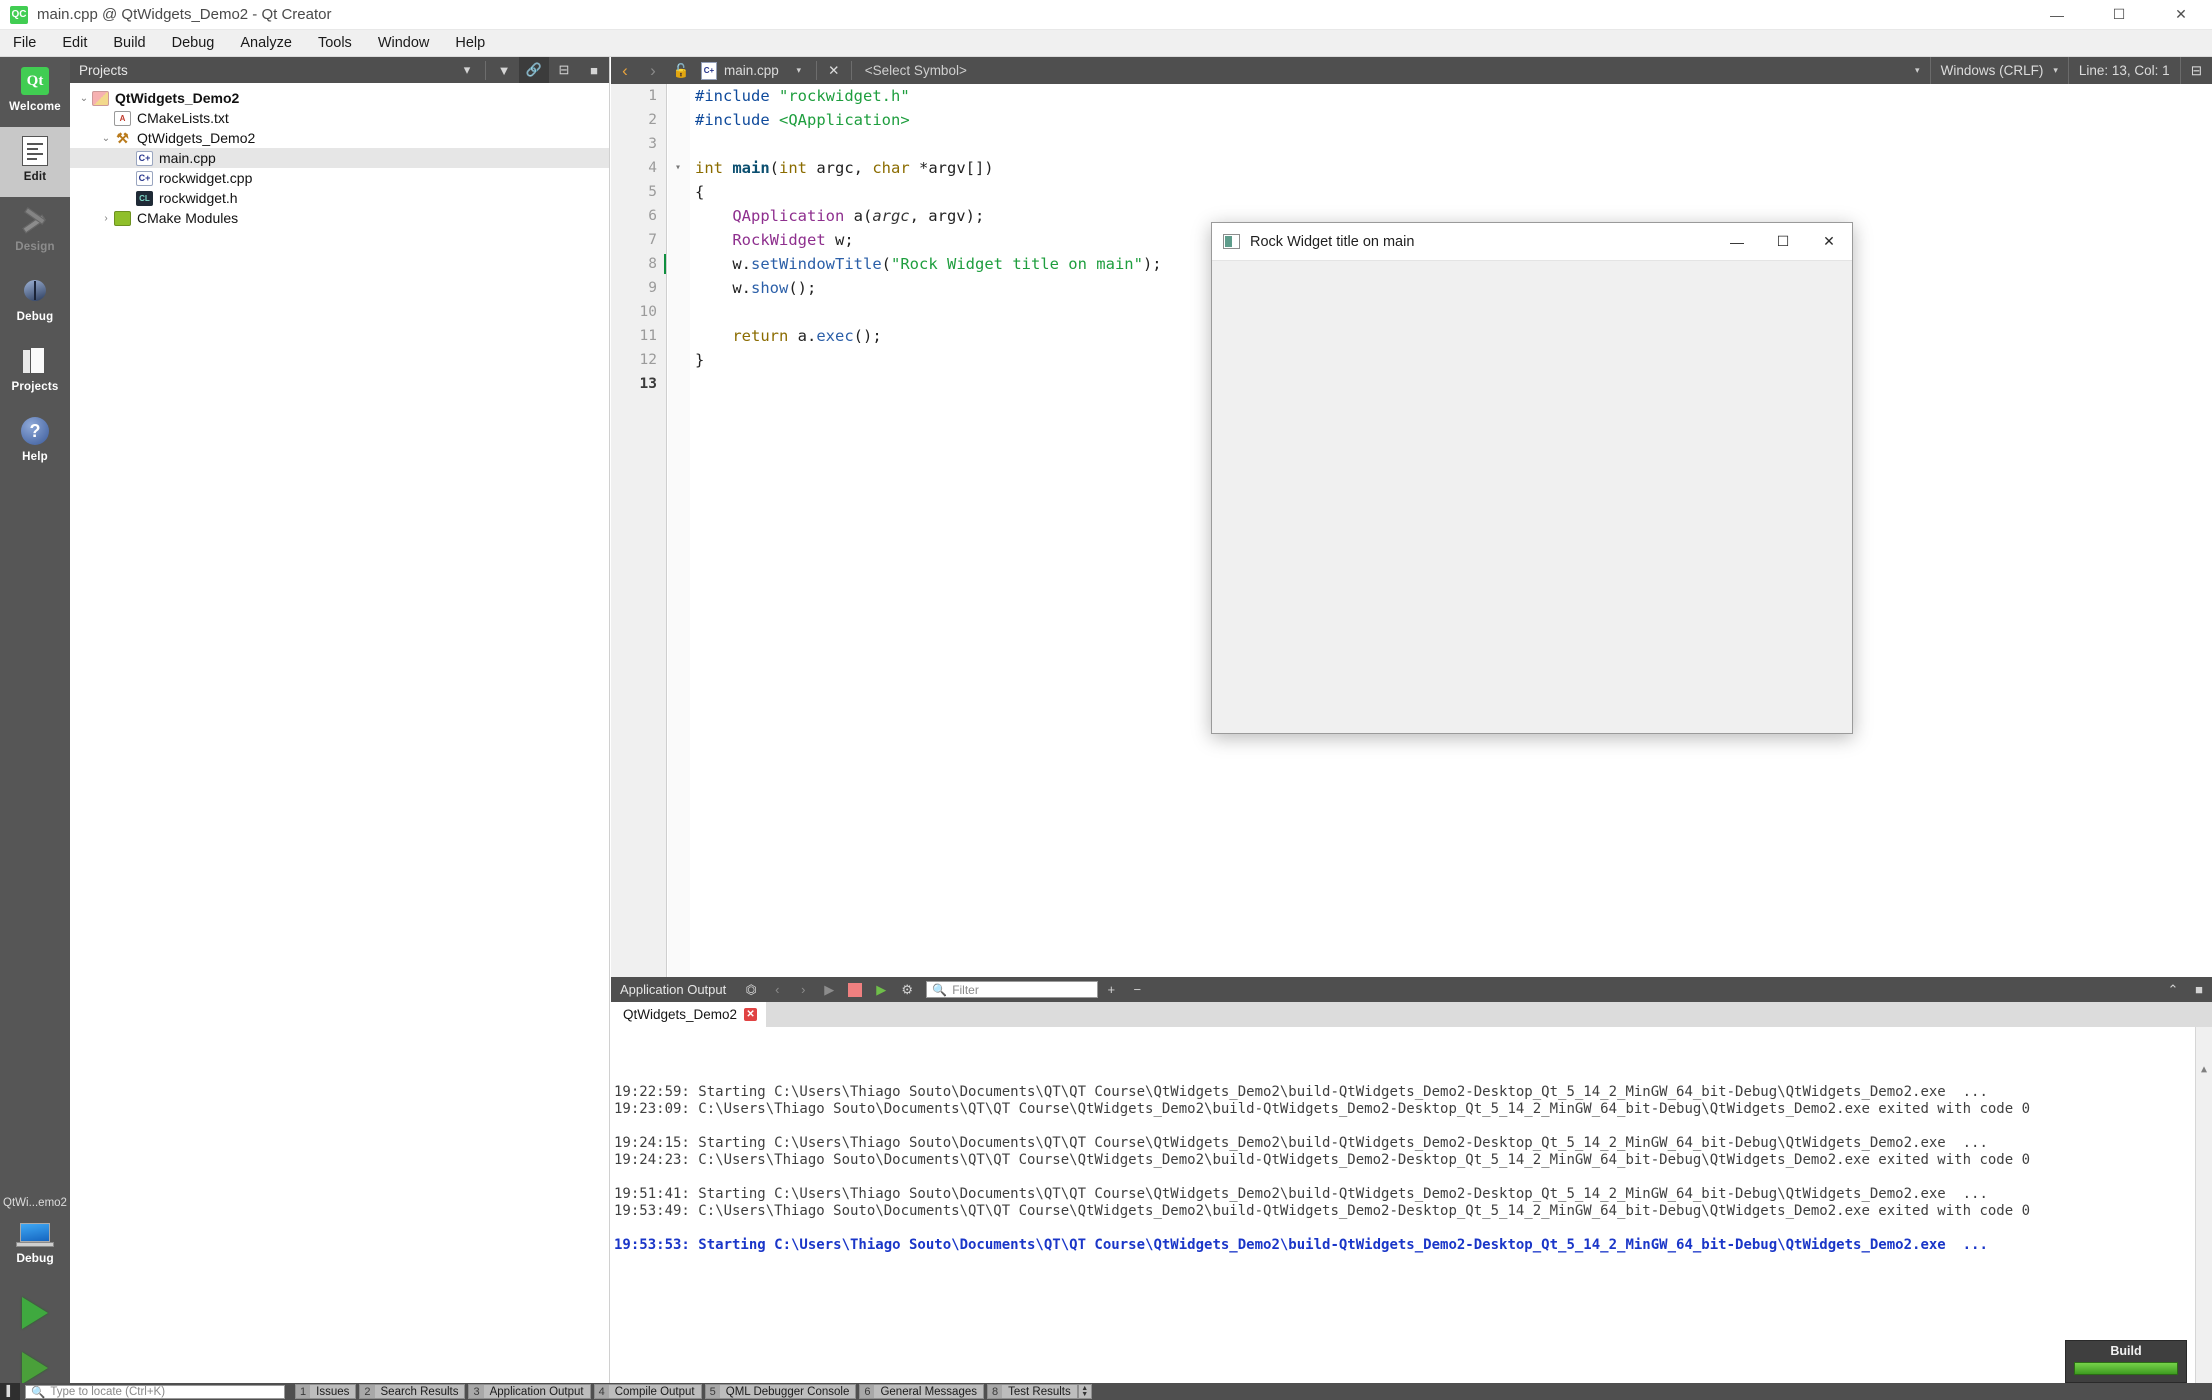 The image size is (2212, 1400). I want to click on menu-debug: Debug, so click(193, 43).